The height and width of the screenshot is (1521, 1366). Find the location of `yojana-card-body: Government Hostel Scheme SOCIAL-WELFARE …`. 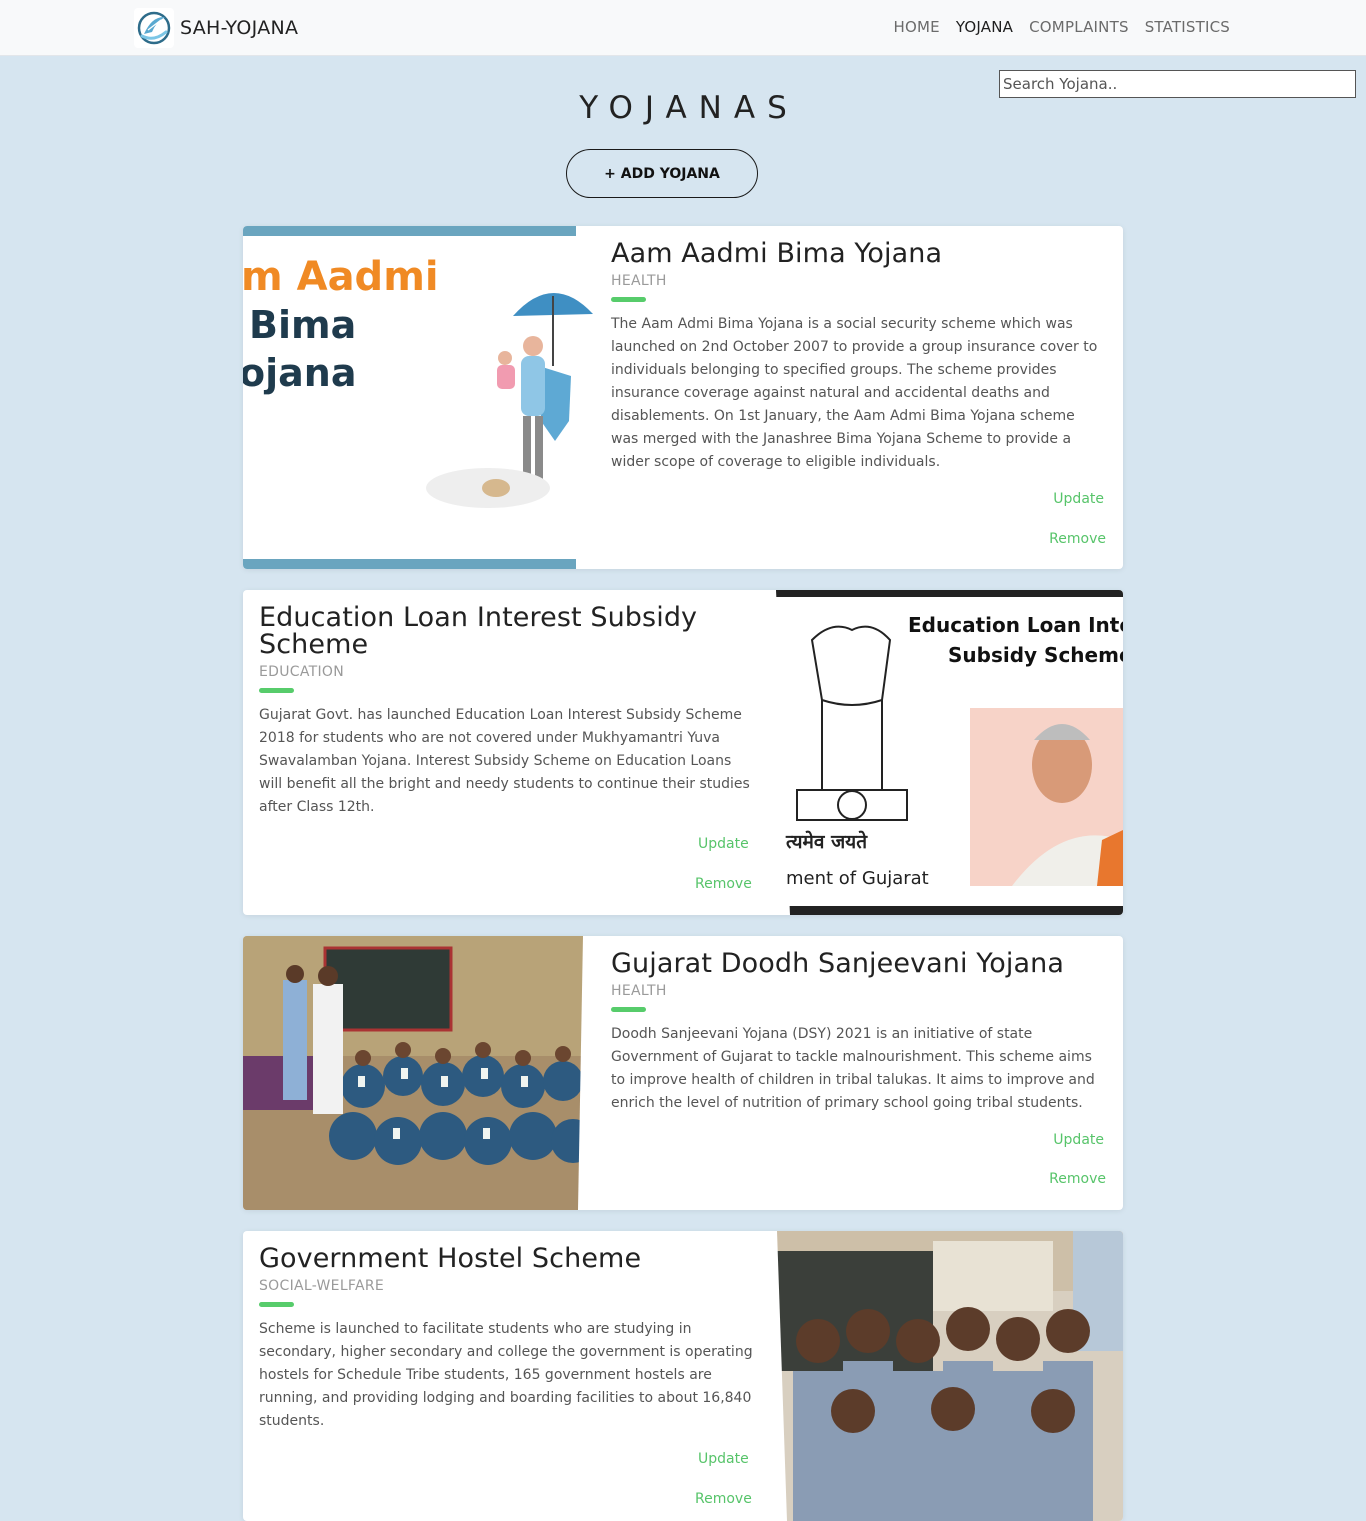

yojana-card-body: Government Hostel Scheme SOCIAL-WELFARE … is located at coordinates (507, 1332).